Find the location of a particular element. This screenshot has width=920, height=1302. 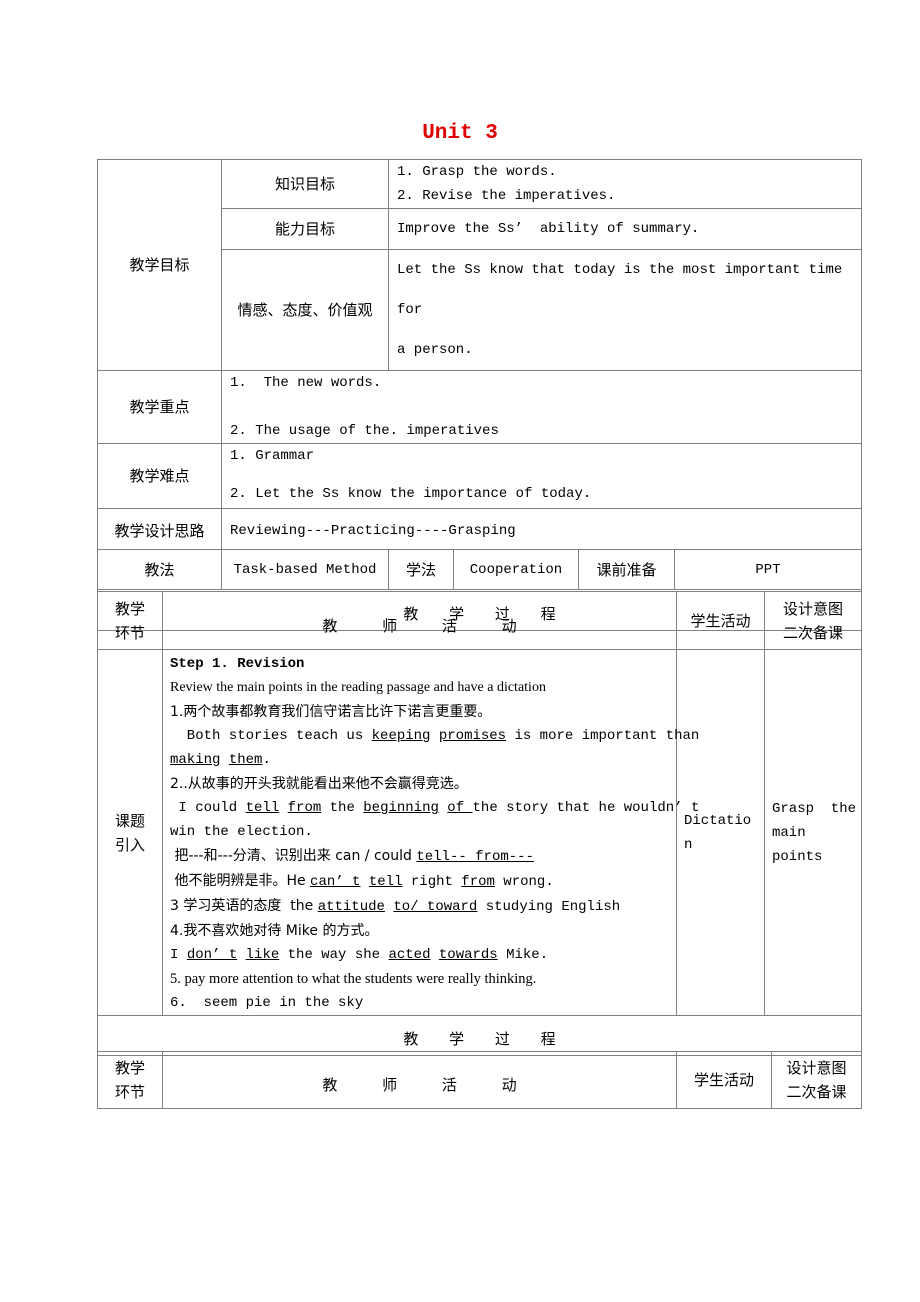

text: Both stories teach us is located at coordinates (271, 736).